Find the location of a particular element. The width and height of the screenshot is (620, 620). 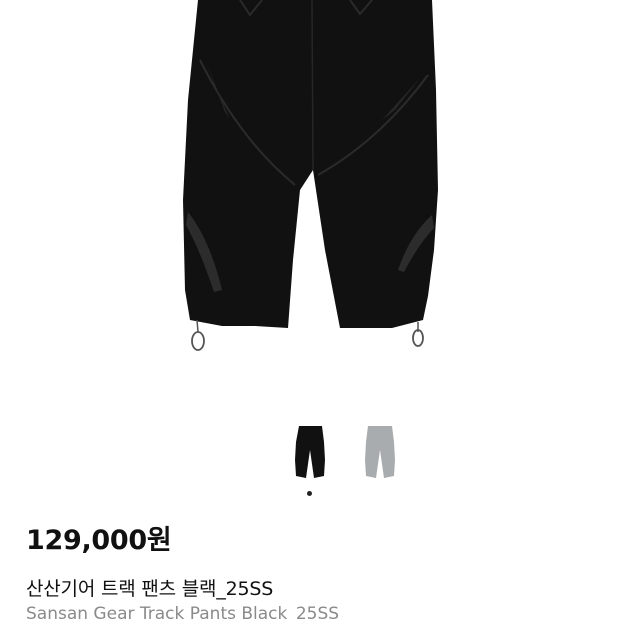

color-option-list is located at coordinates (310, 453).